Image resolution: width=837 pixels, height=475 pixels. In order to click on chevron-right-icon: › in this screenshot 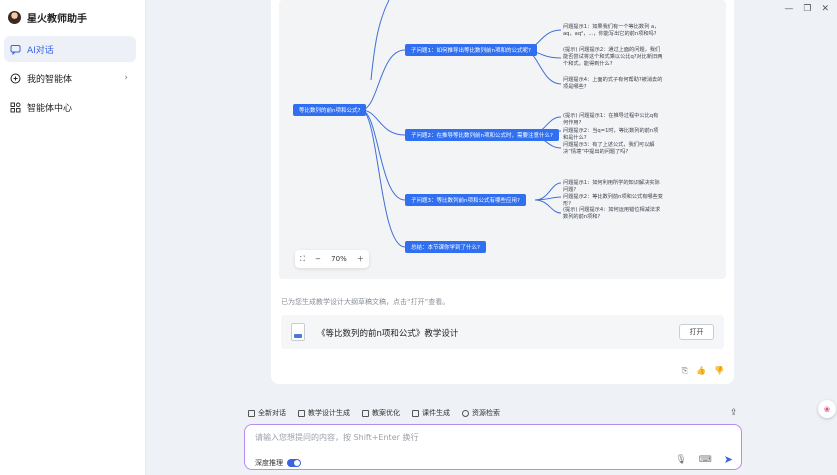, I will do `click(126, 78)`.